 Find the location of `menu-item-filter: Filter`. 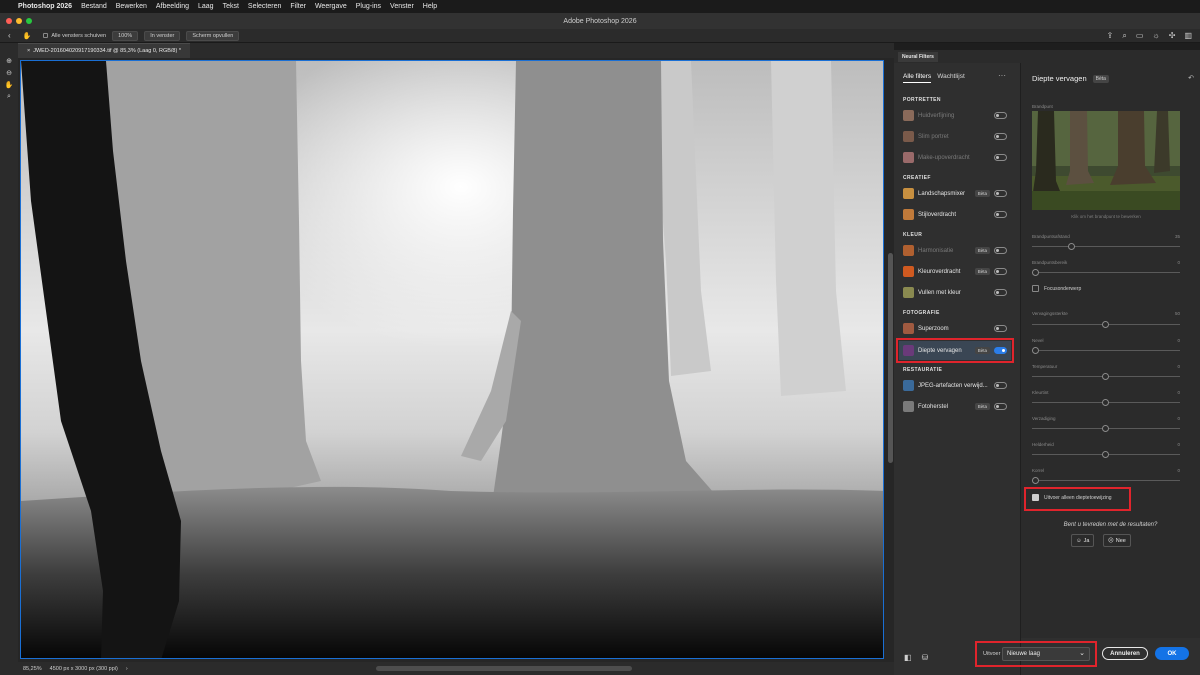

menu-item-filter: Filter is located at coordinates (298, 6).